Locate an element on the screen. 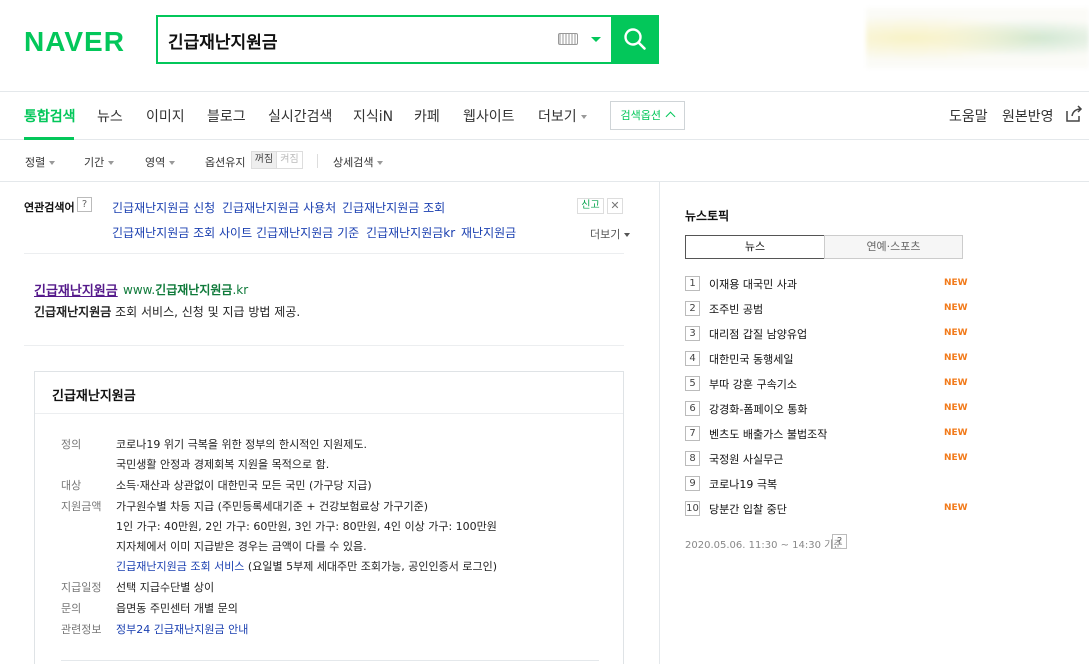 Image resolution: width=1089 pixels, height=664 pixels. header-banner is located at coordinates (977, 38).